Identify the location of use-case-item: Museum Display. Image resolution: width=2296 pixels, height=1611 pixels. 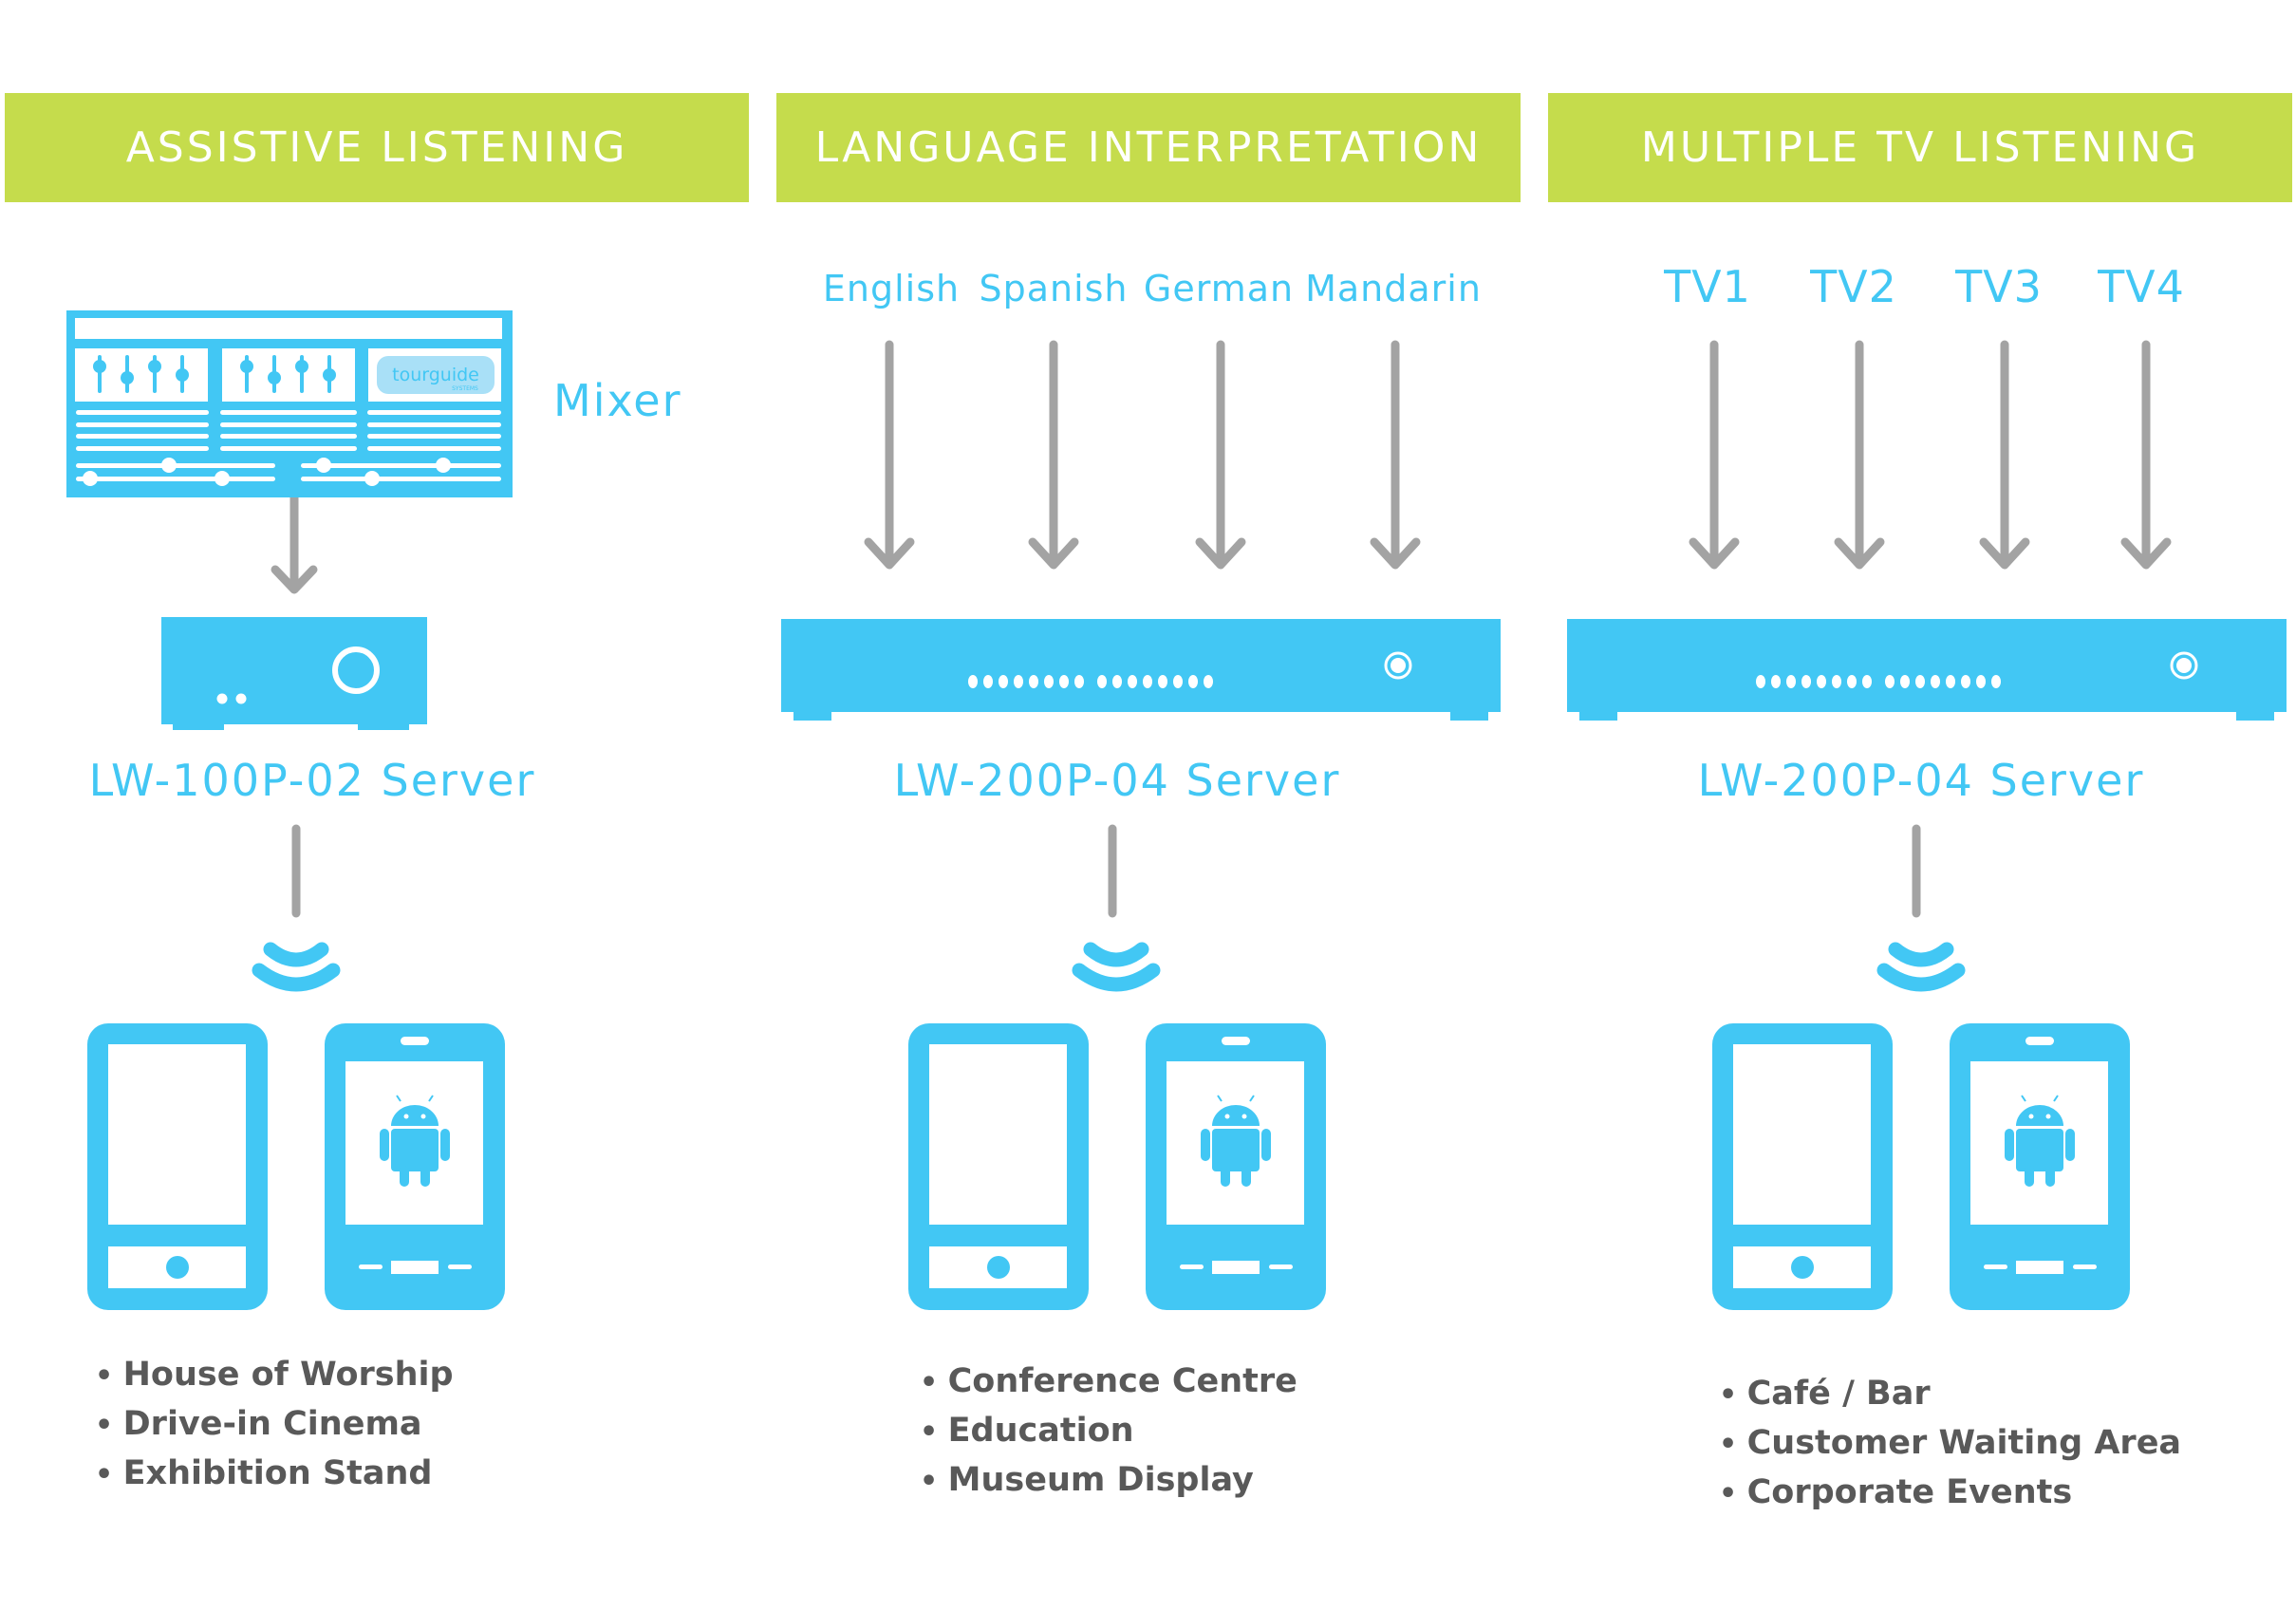
(1109, 1481).